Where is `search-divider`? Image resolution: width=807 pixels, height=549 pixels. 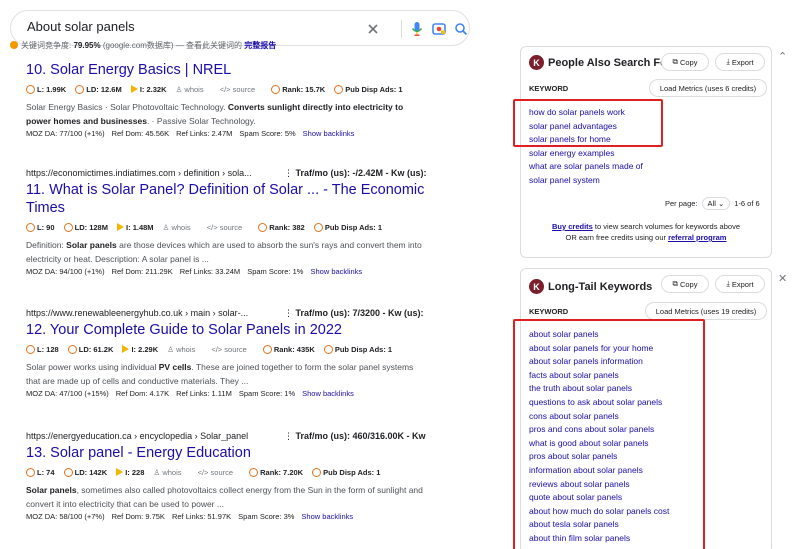
search-divider is located at coordinates (401, 29).